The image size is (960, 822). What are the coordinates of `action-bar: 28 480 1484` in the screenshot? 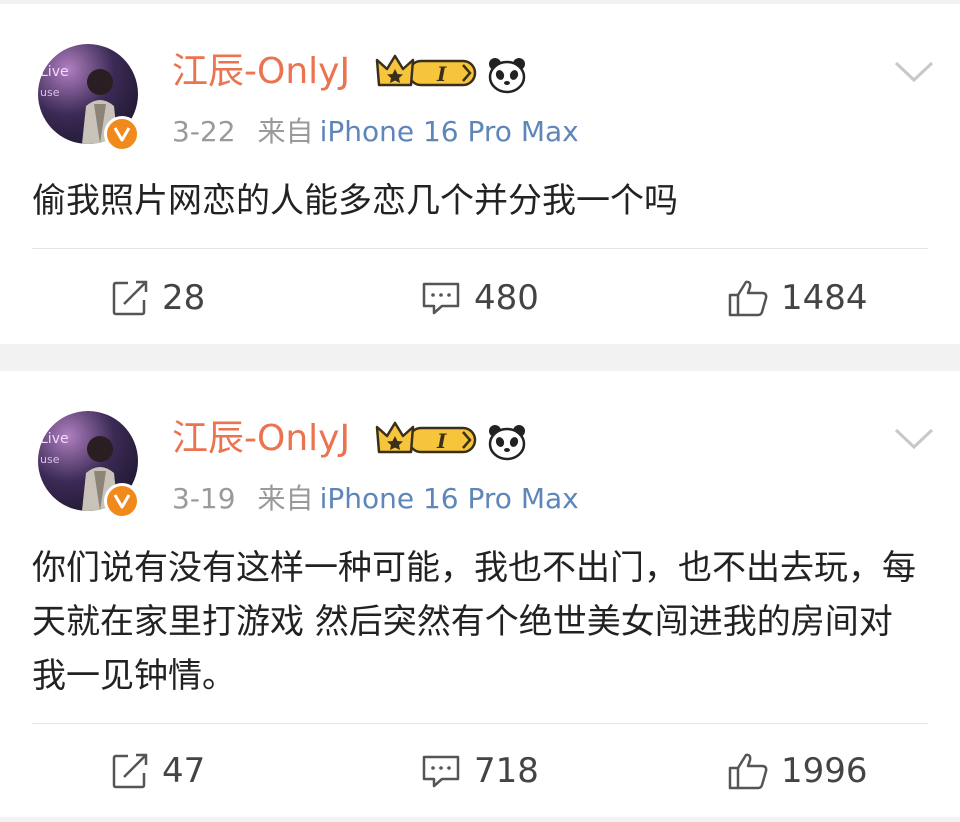 It's located at (480, 298).